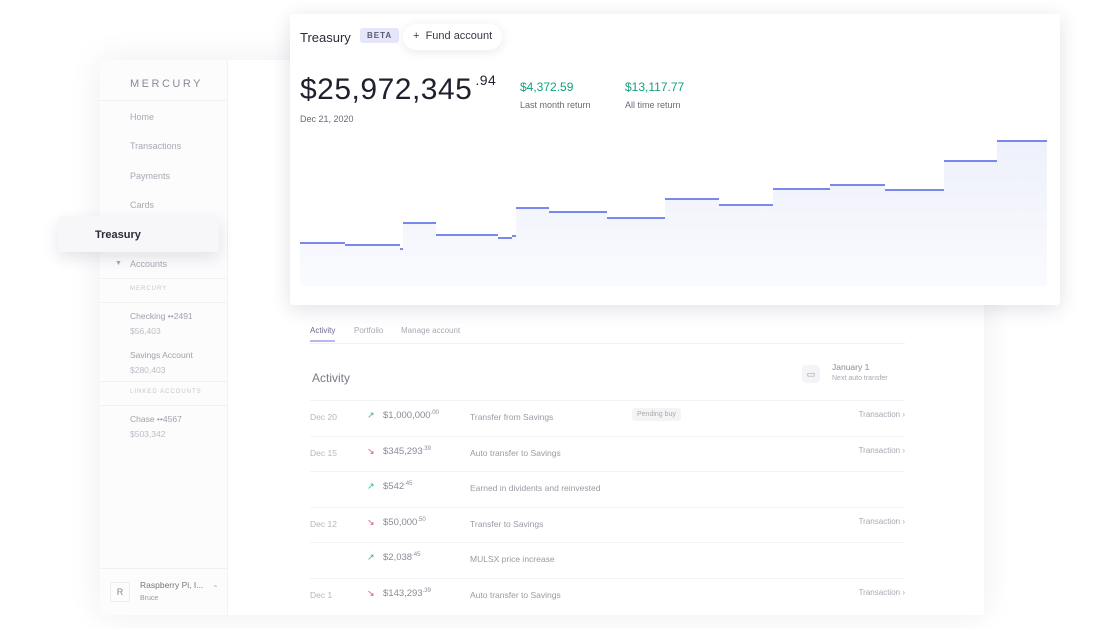  I want to click on row-amount: $345,293.39, so click(407, 451).